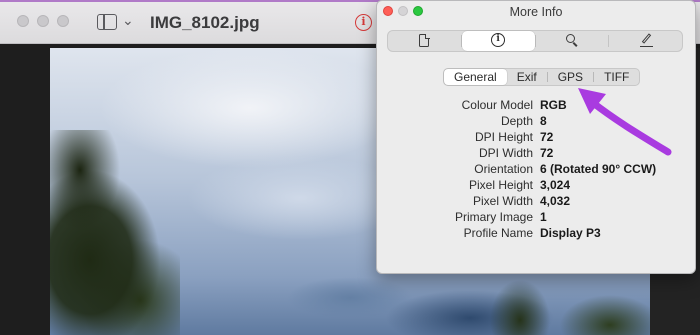  I want to click on pencil-icon, so click(646, 40).